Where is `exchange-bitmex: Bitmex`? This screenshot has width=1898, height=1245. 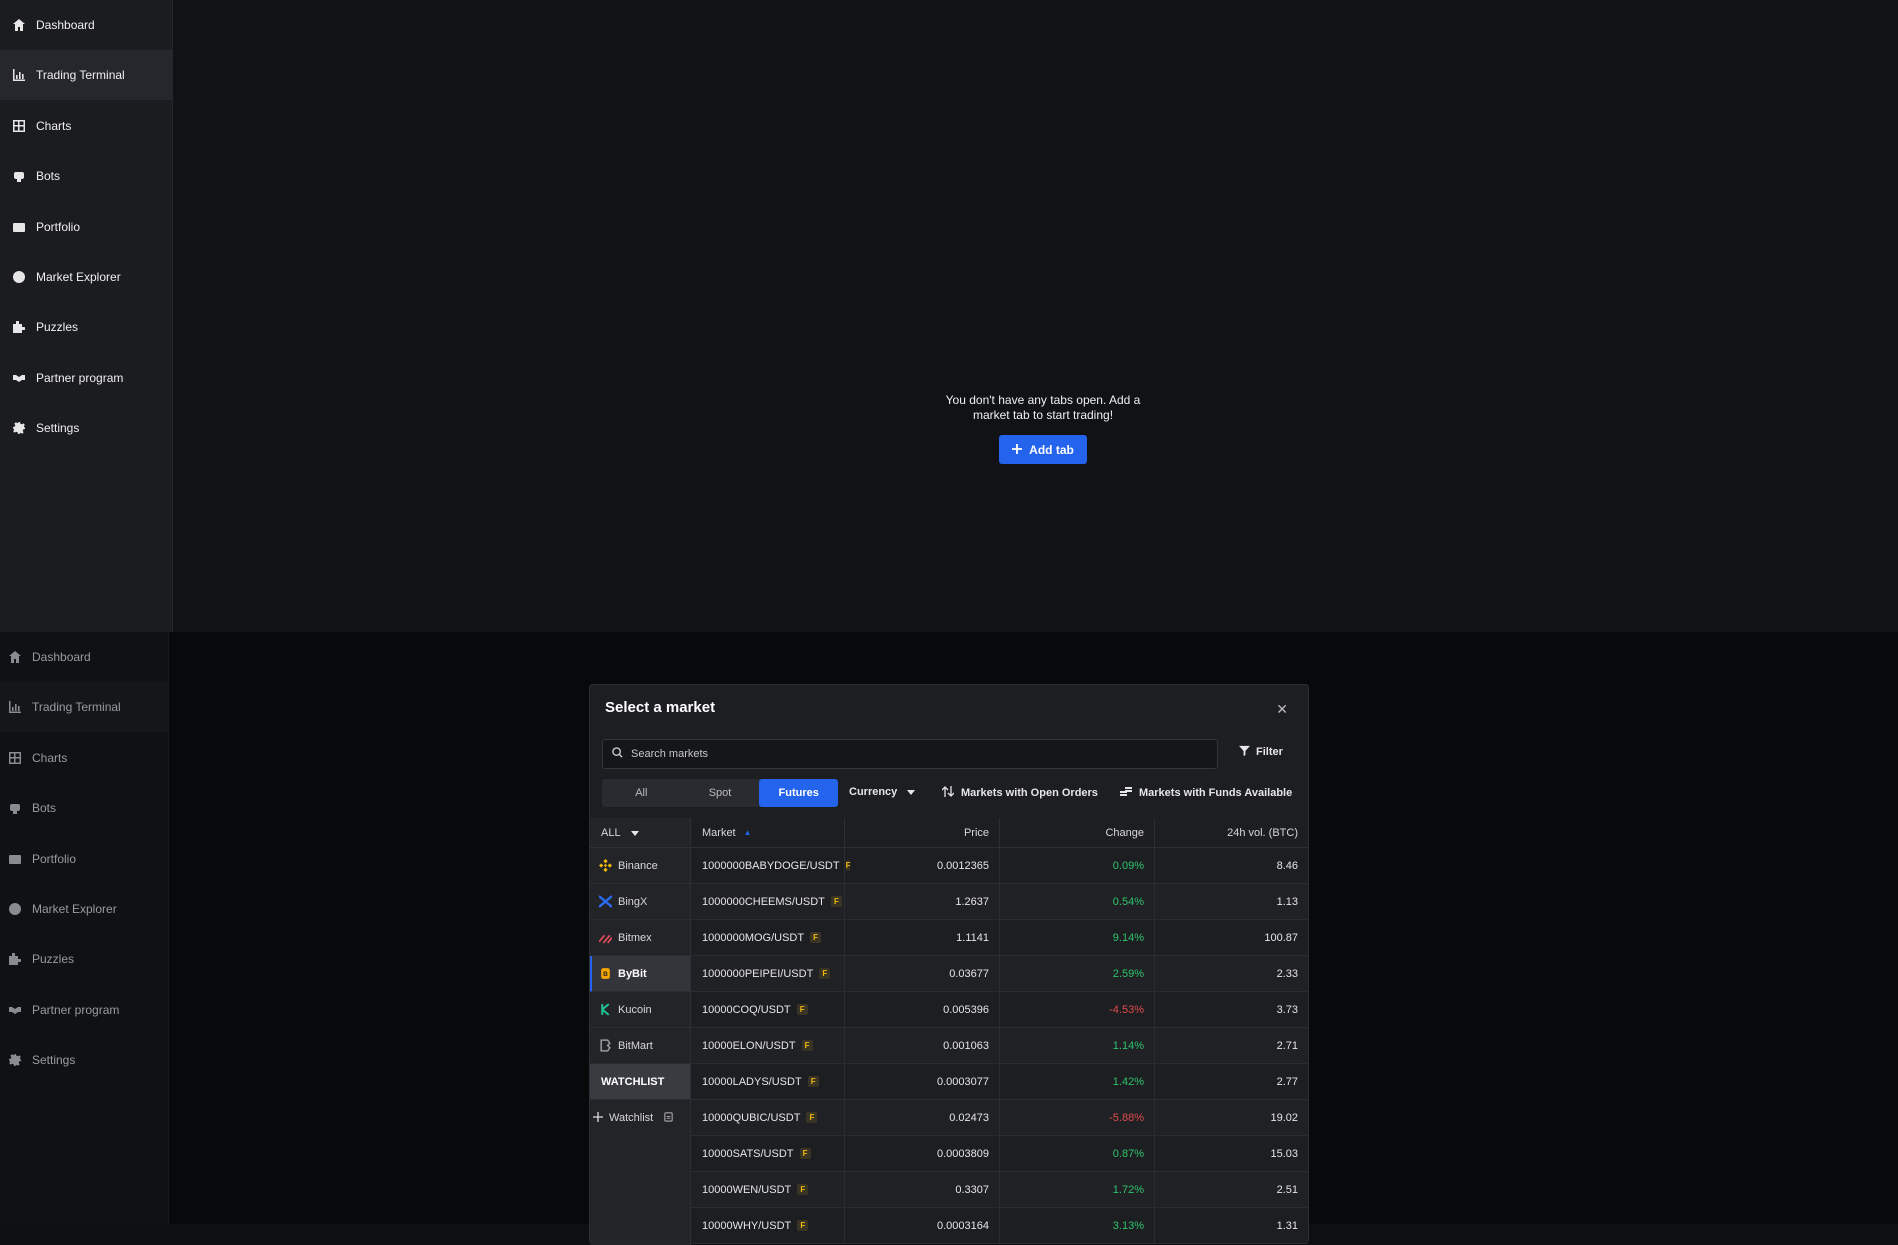 exchange-bitmex: Bitmex is located at coordinates (640, 938).